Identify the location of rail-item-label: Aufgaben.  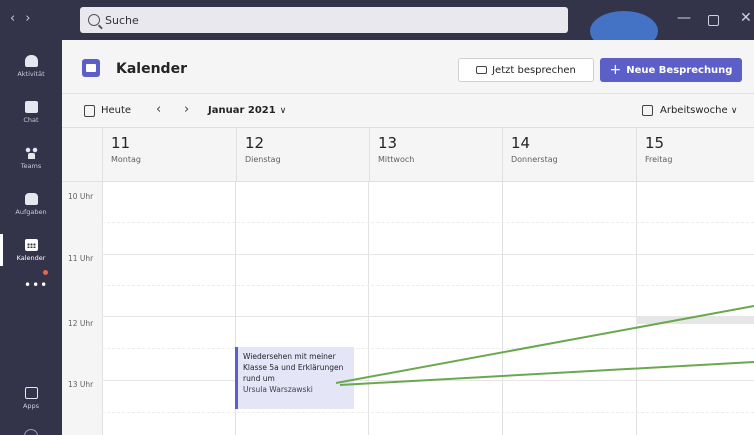
(31, 211).